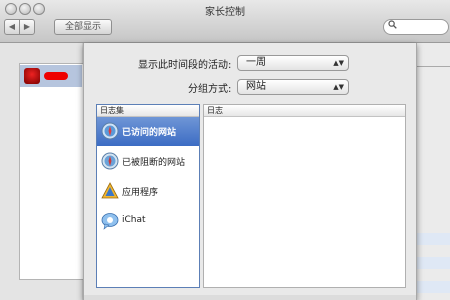 This screenshot has height=300, width=450. I want to click on activity-period-label: 显示此时间段的活动:, so click(185, 65).